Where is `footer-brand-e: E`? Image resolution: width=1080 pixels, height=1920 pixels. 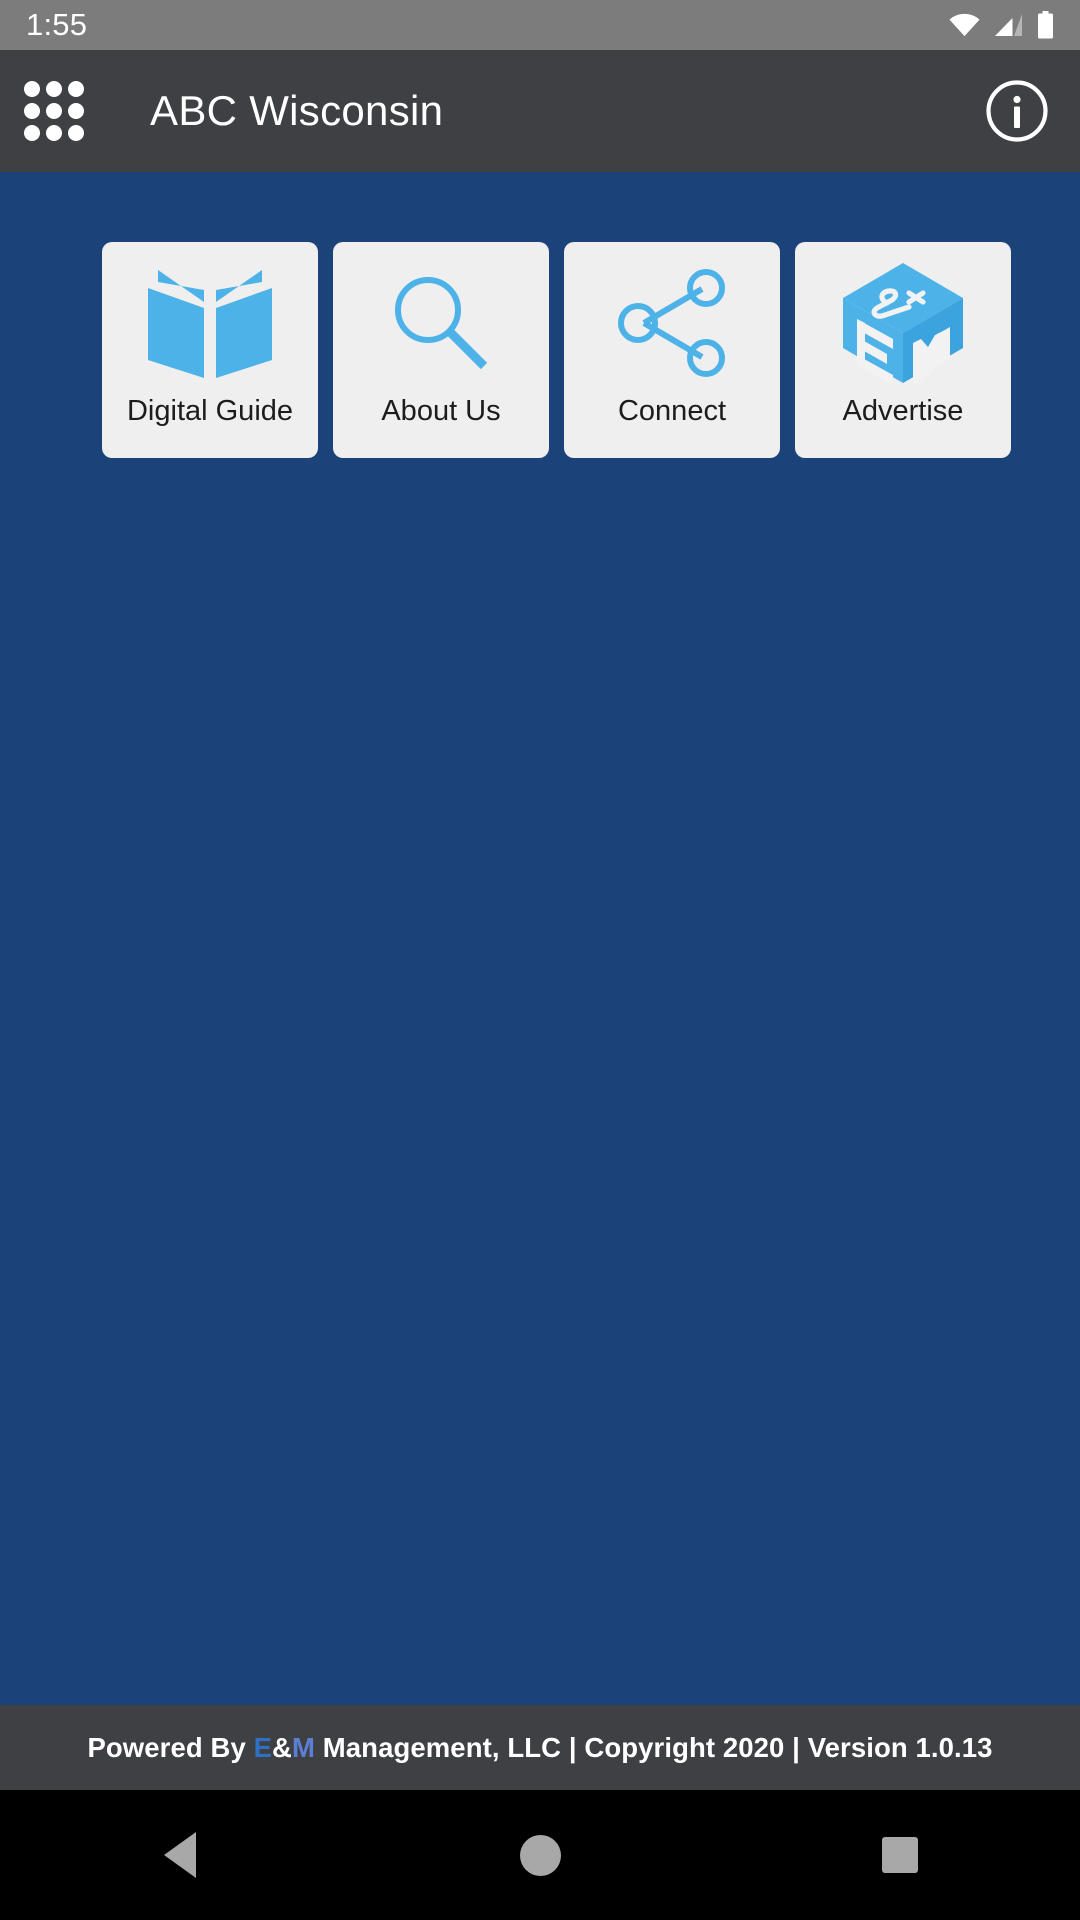
footer-brand-e: E is located at coordinates (263, 1747).